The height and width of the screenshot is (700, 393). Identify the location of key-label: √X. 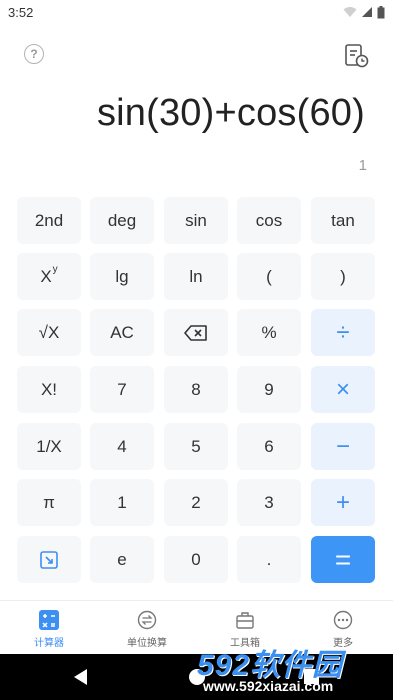
(49, 332).